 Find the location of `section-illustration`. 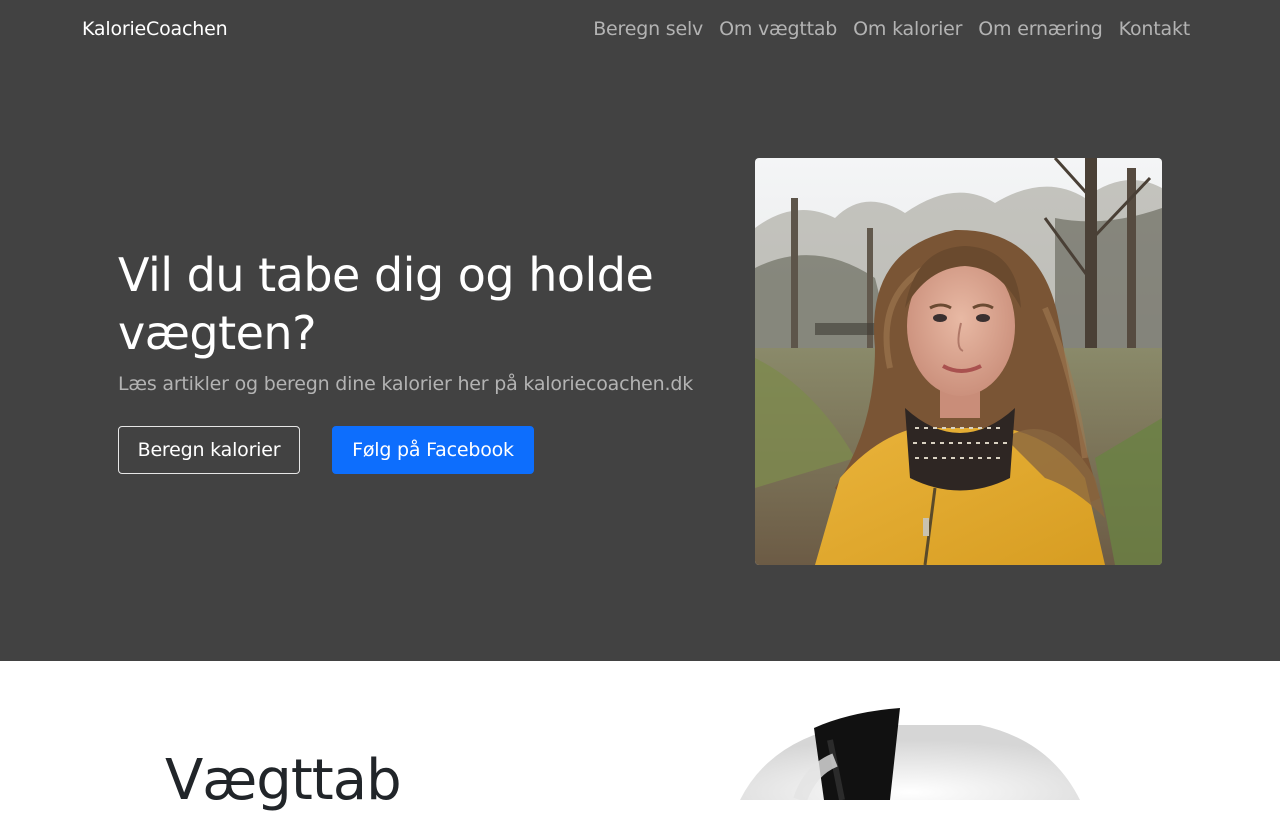

section-illustration is located at coordinates (910, 750).